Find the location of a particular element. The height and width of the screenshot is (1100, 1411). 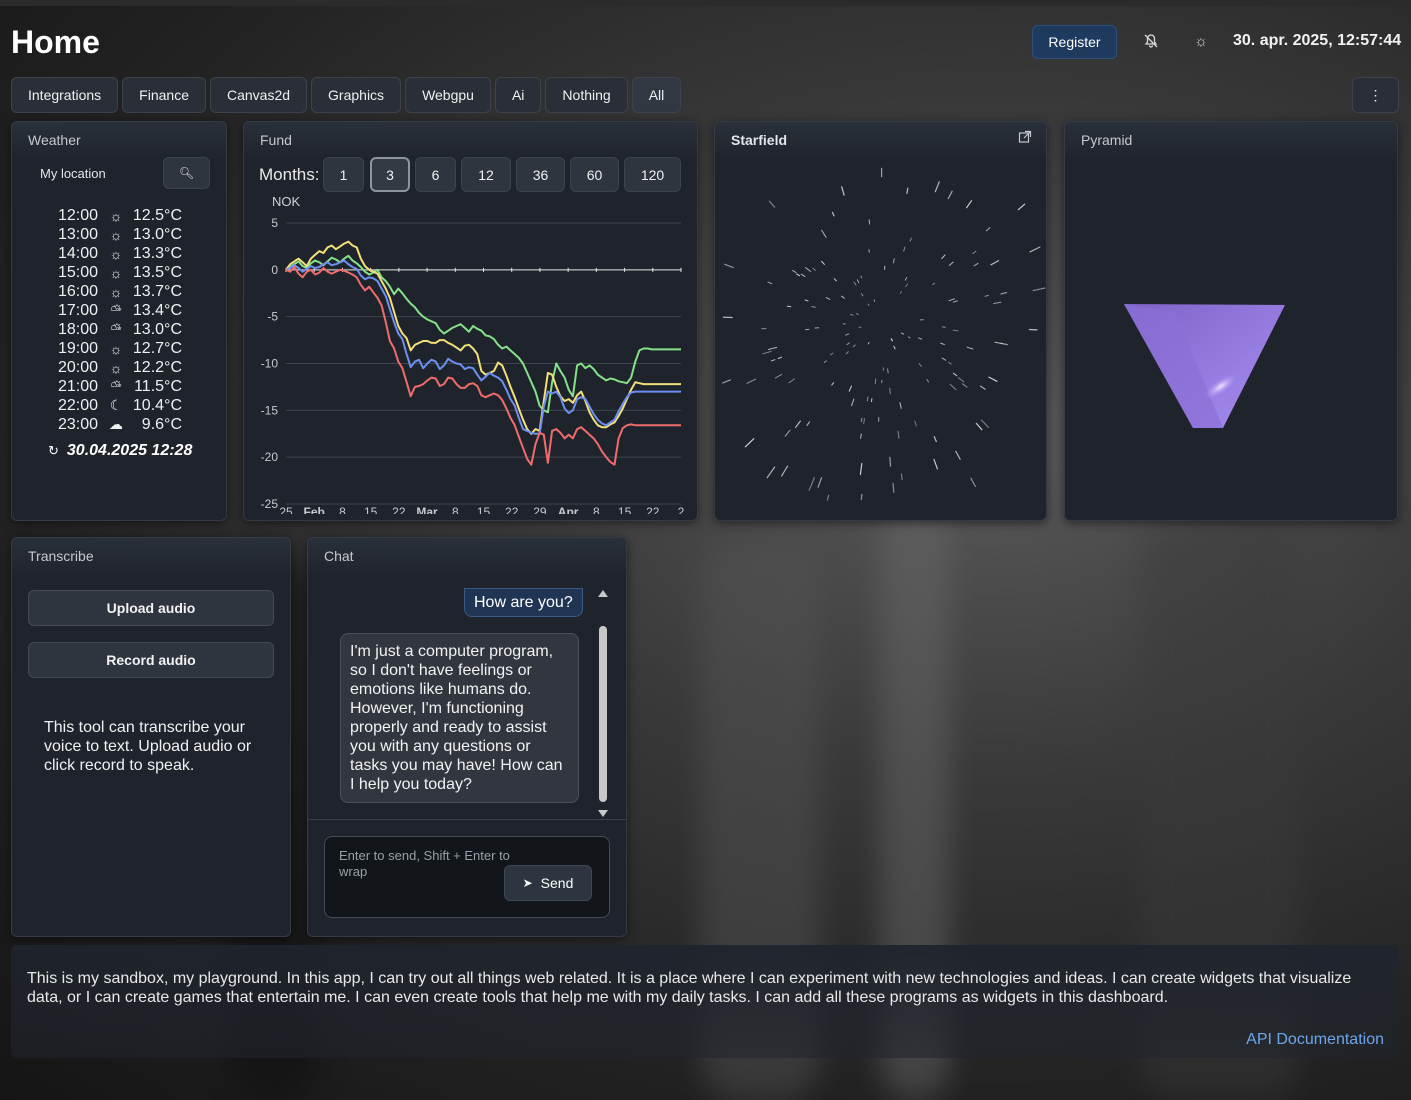

tab-all: All is located at coordinates (656, 95).